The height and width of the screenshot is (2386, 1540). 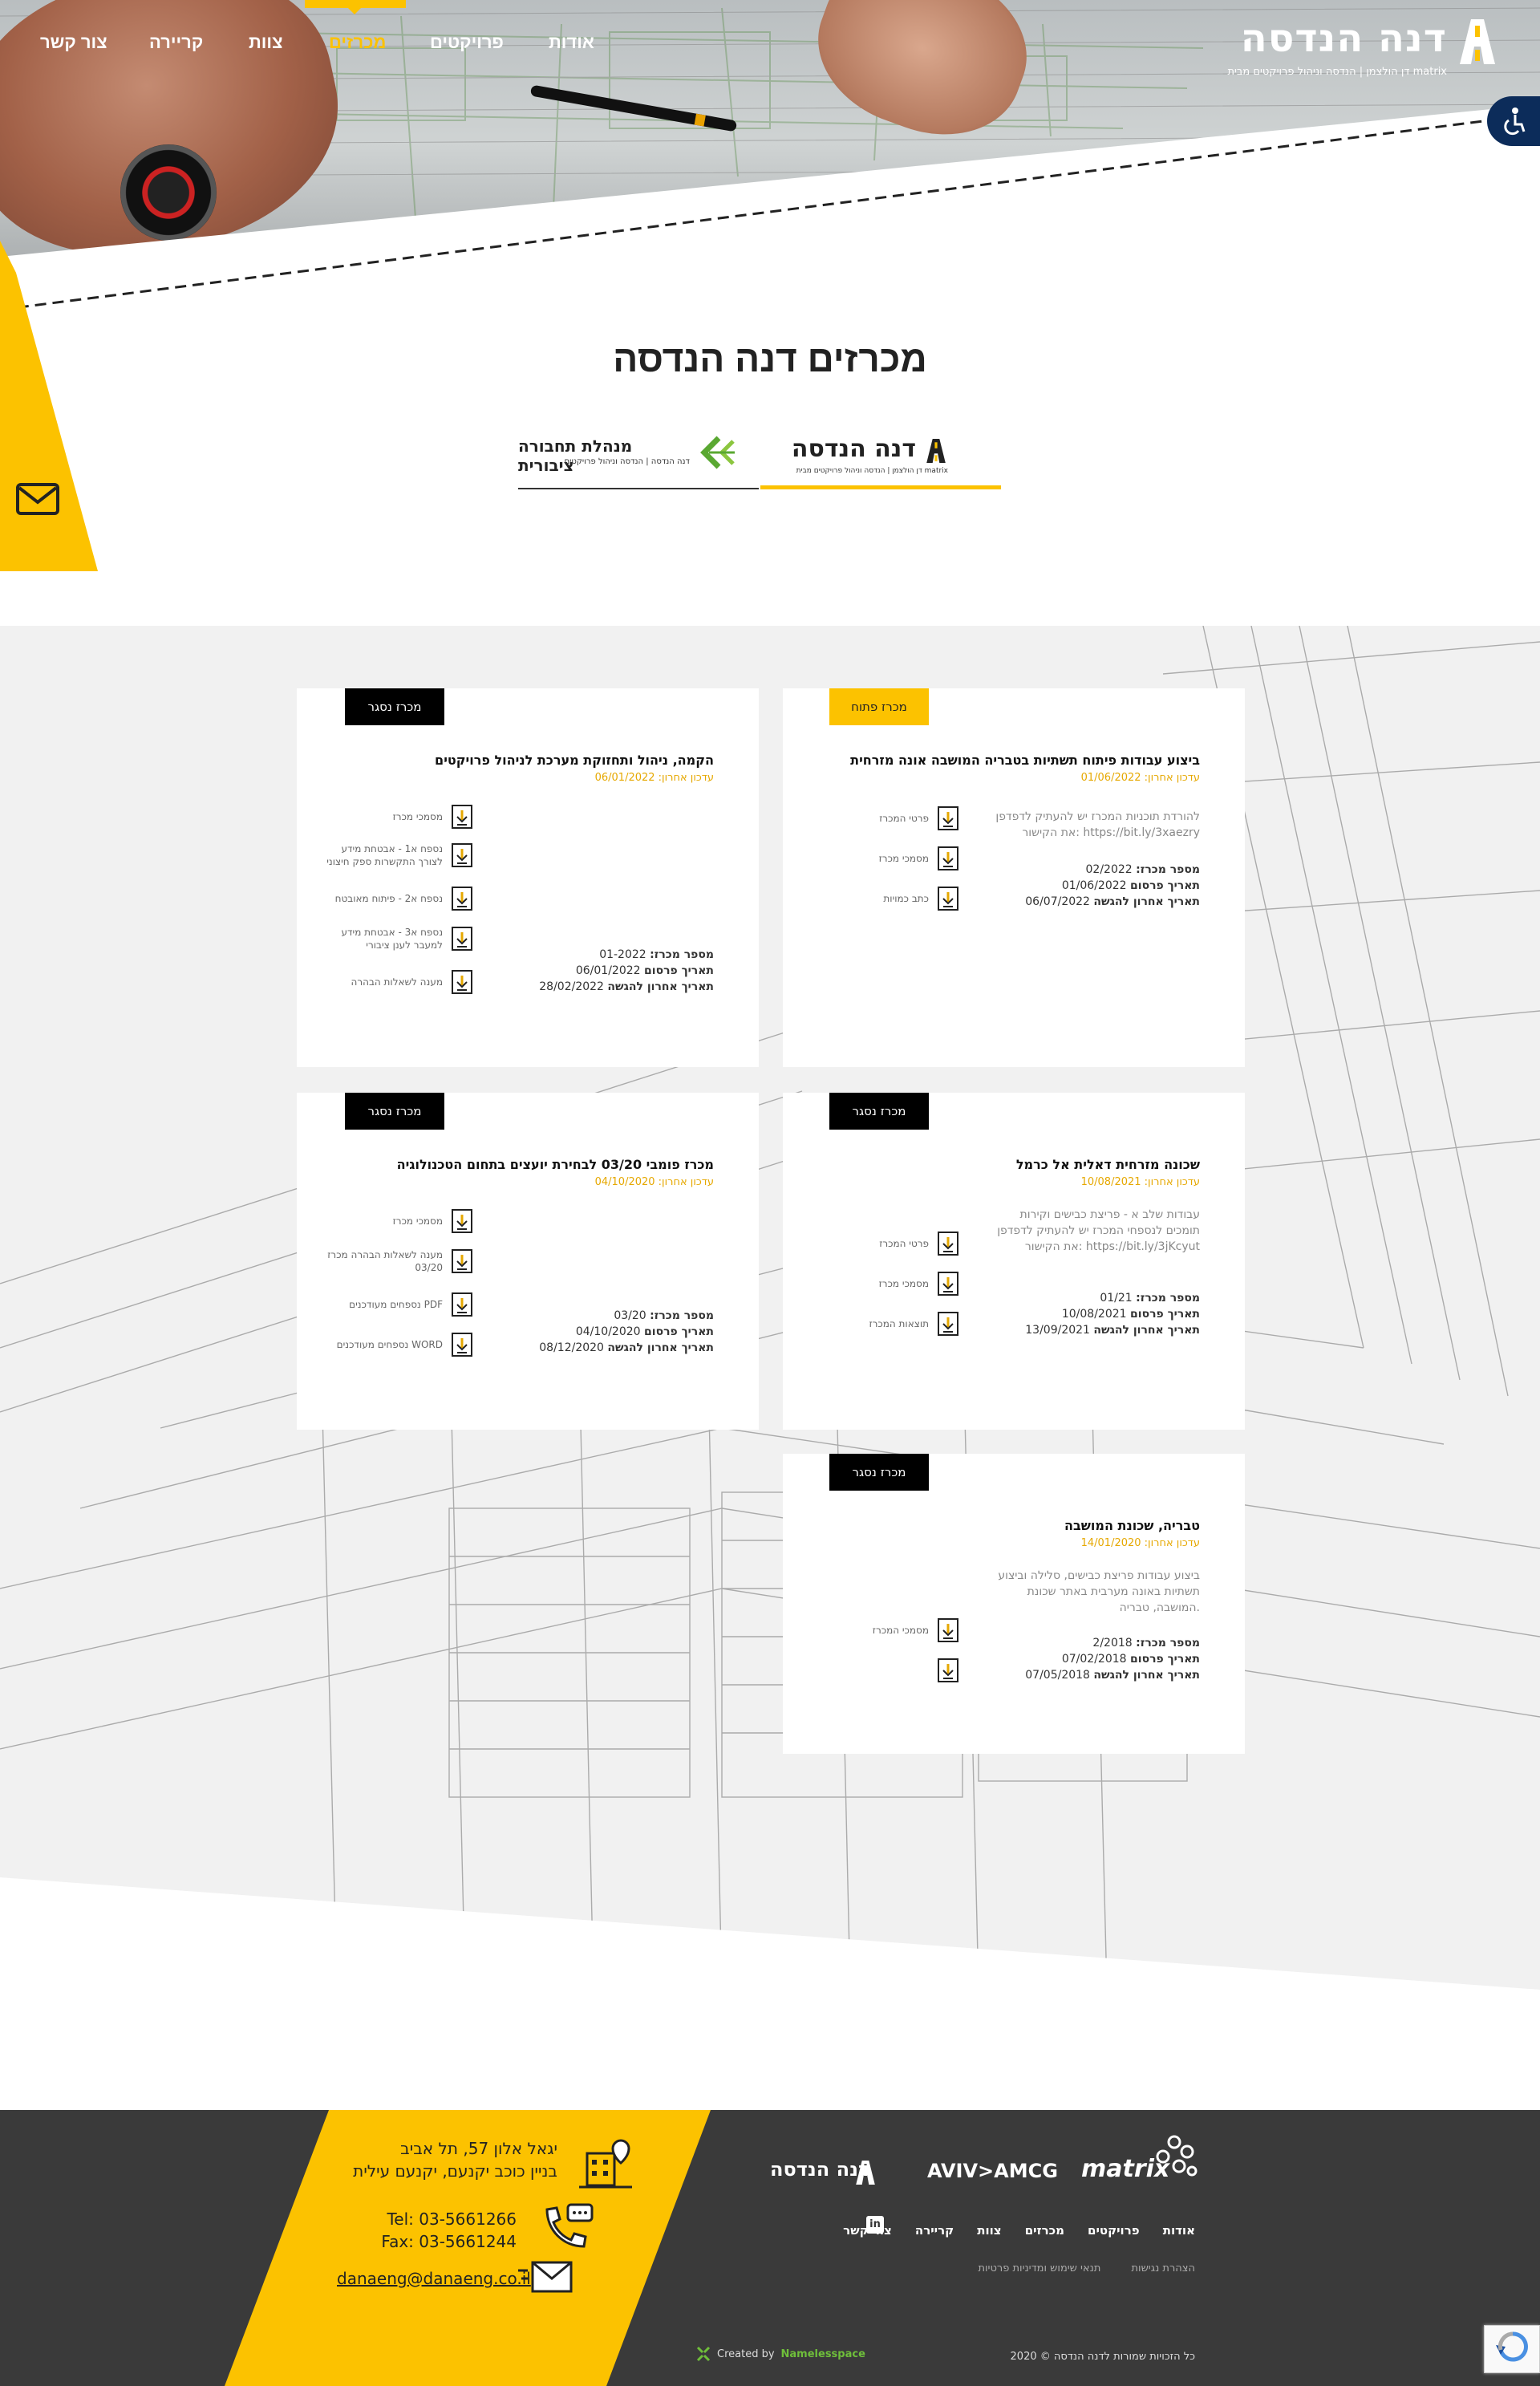 I want to click on tender-number-label: מספר מכרז:, so click(x=1168, y=870).